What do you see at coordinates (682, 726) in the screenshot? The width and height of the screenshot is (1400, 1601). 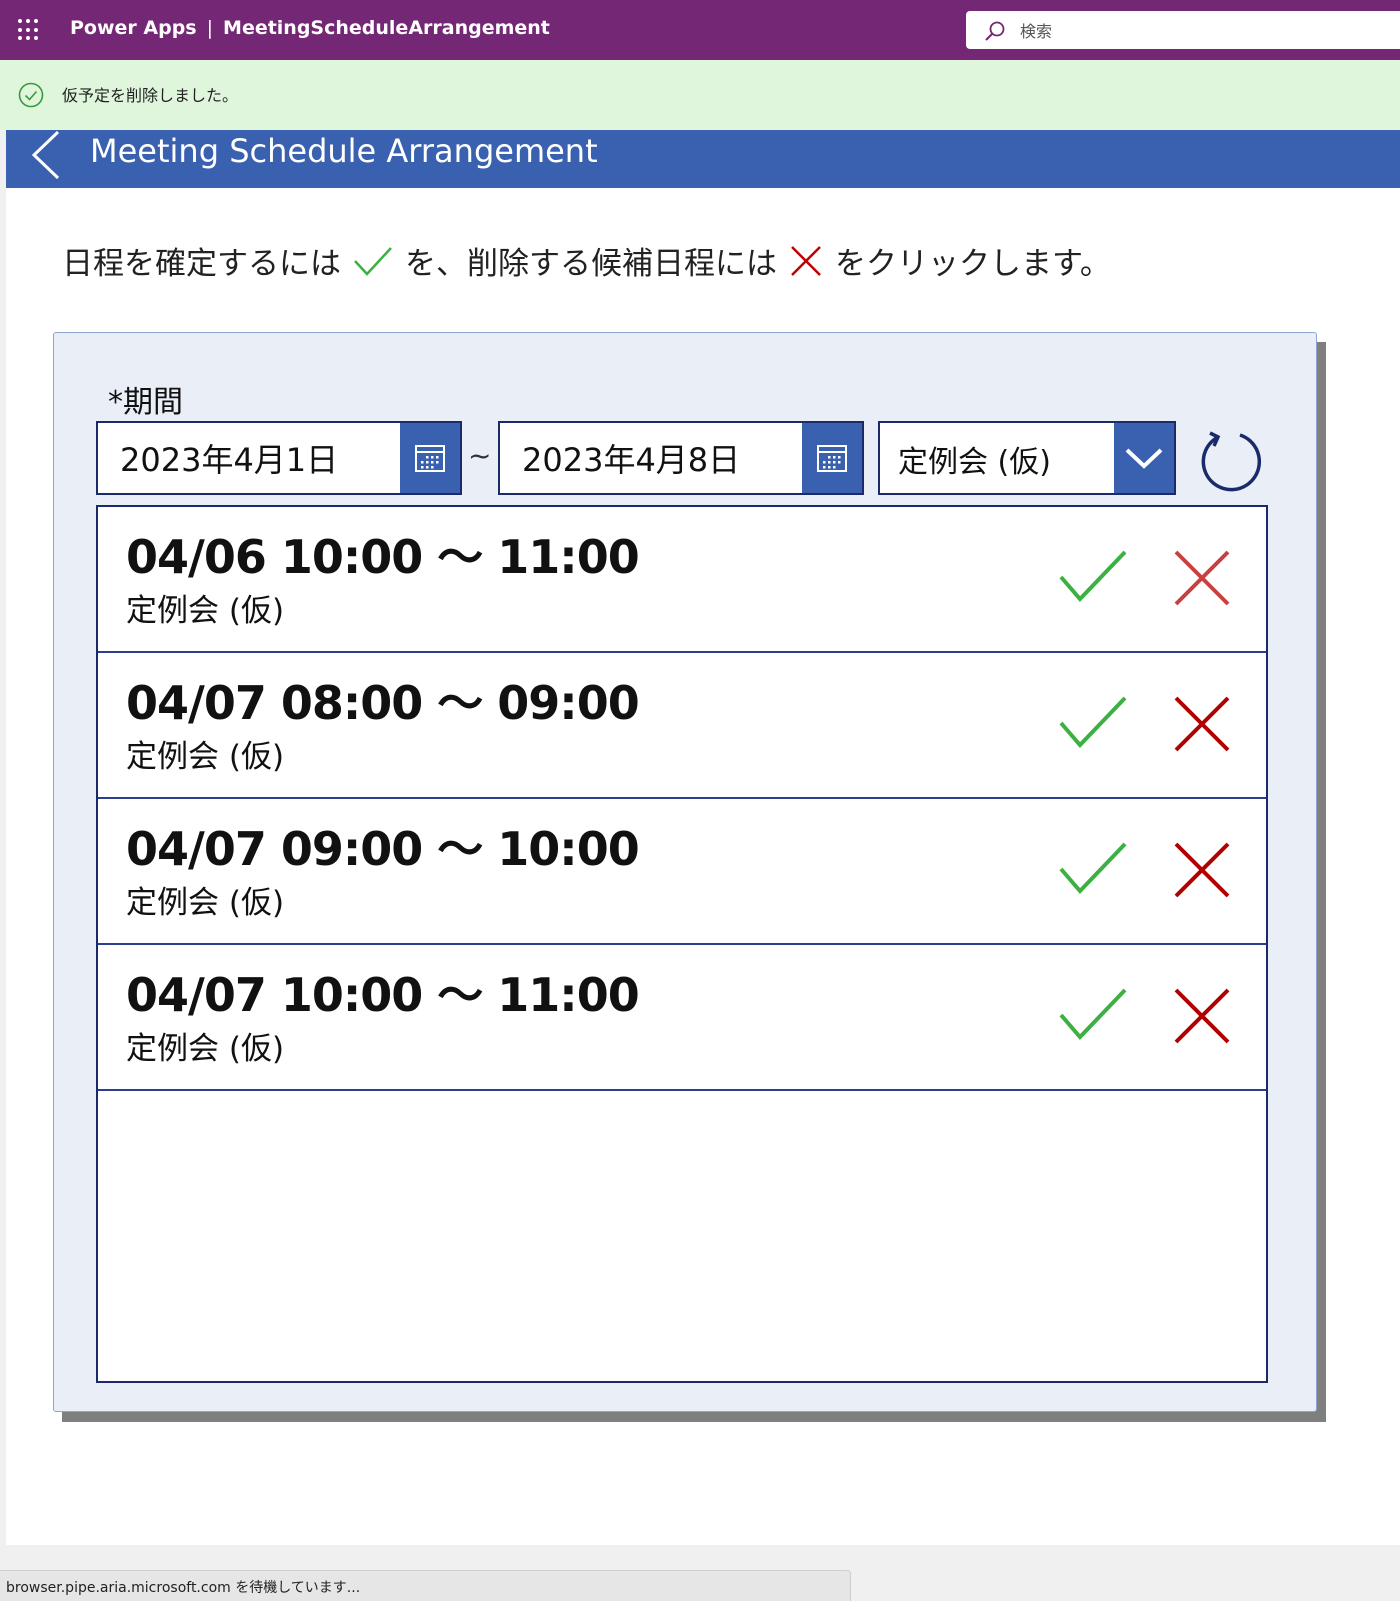 I see `meeting-row: 04/07 08:00 ～ 09:00 定例会 (仮)` at bounding box center [682, 726].